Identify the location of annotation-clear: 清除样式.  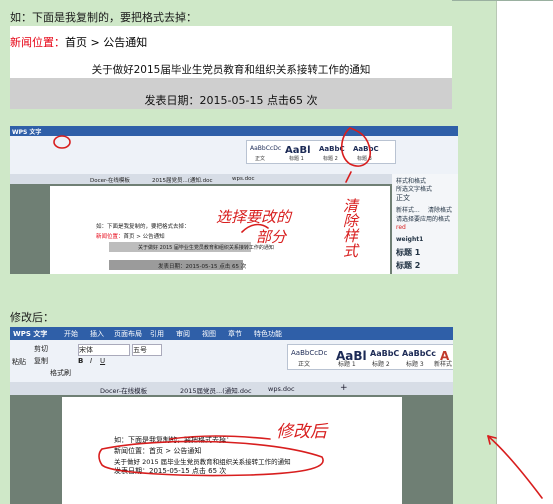
(350, 228).